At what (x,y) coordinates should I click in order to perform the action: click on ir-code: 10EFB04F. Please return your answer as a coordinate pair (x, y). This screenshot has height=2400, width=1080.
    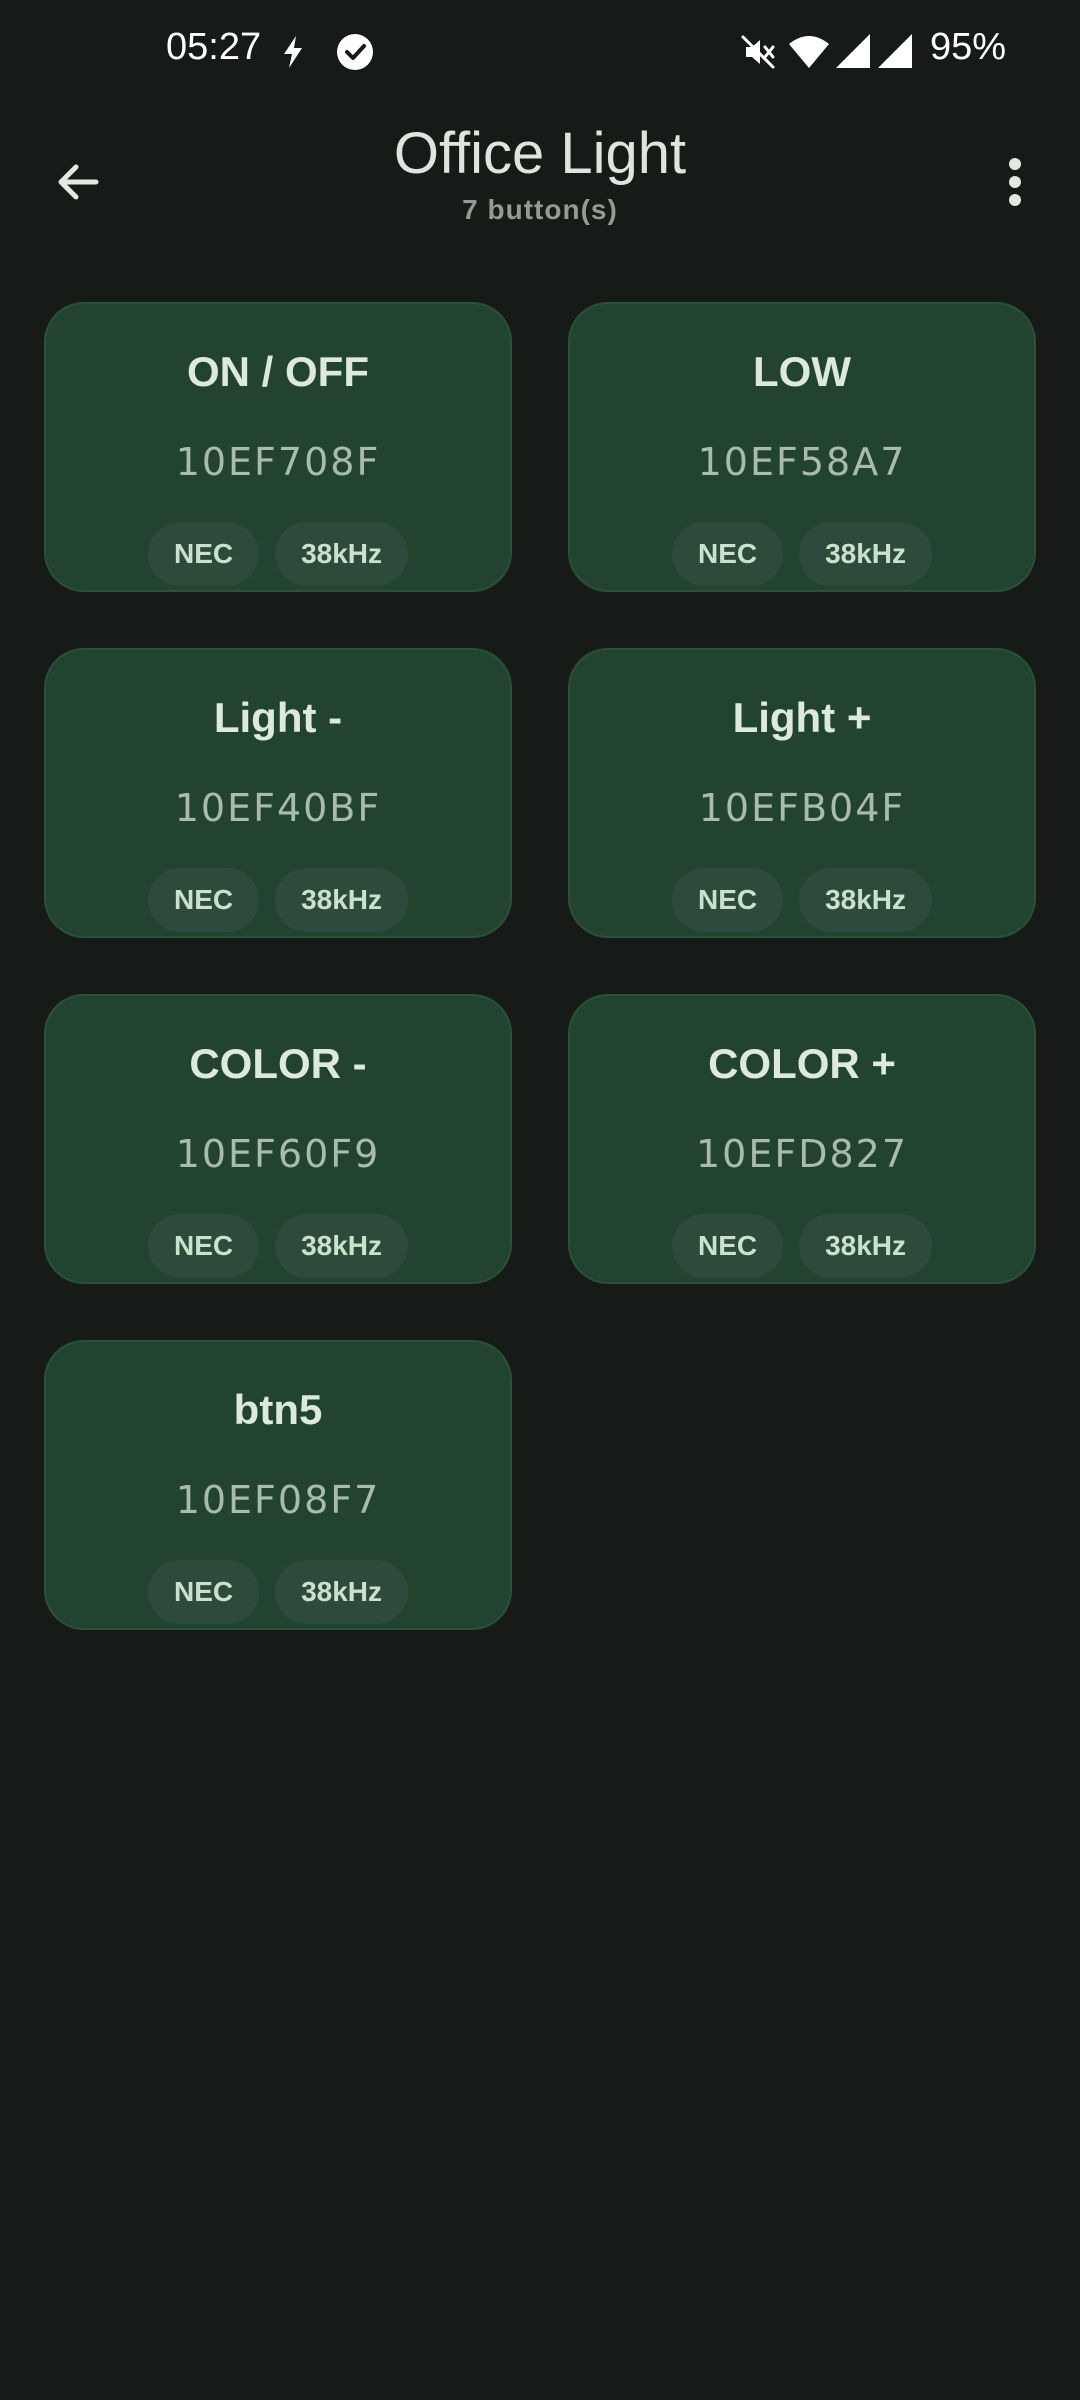
    Looking at the image, I should click on (802, 808).